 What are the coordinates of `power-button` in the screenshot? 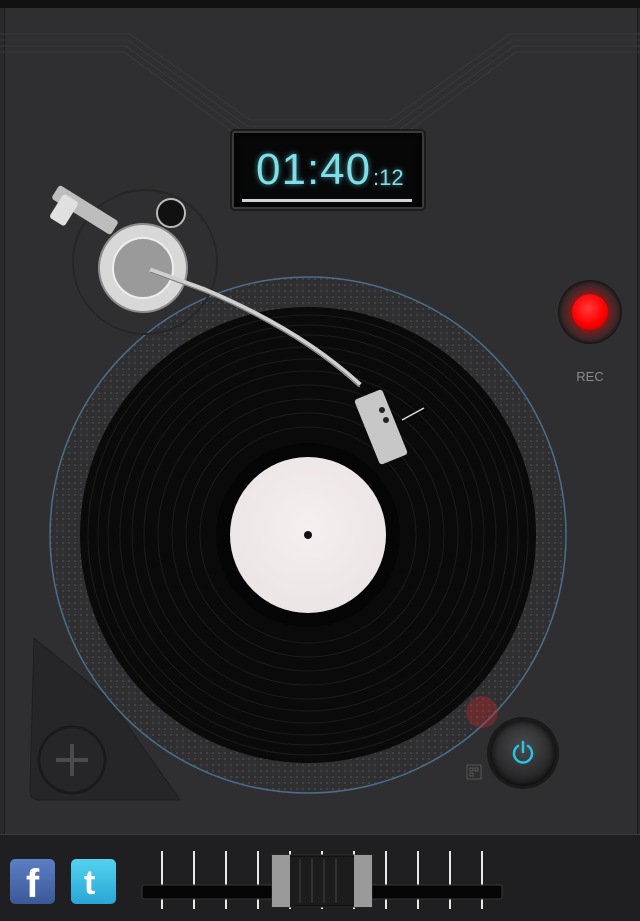 It's located at (523, 753).